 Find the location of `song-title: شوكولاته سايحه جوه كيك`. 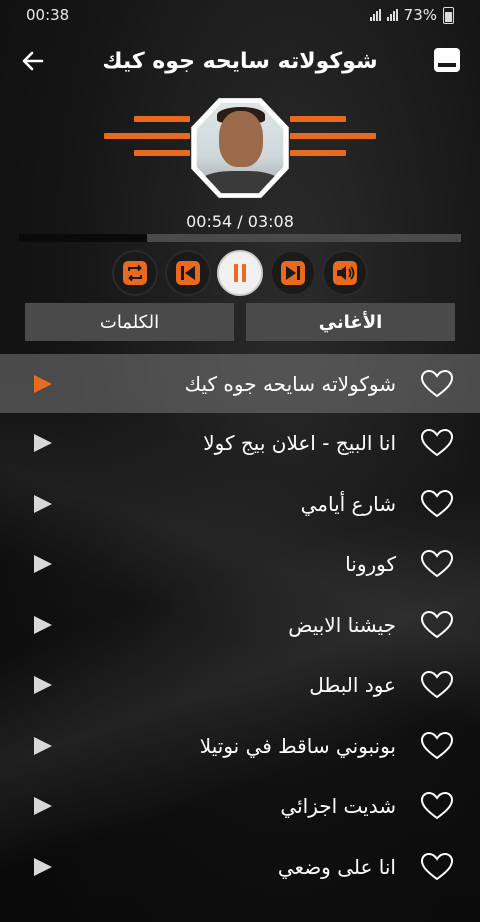

song-title: شوكولاته سايحه جوه كيك is located at coordinates (290, 383).